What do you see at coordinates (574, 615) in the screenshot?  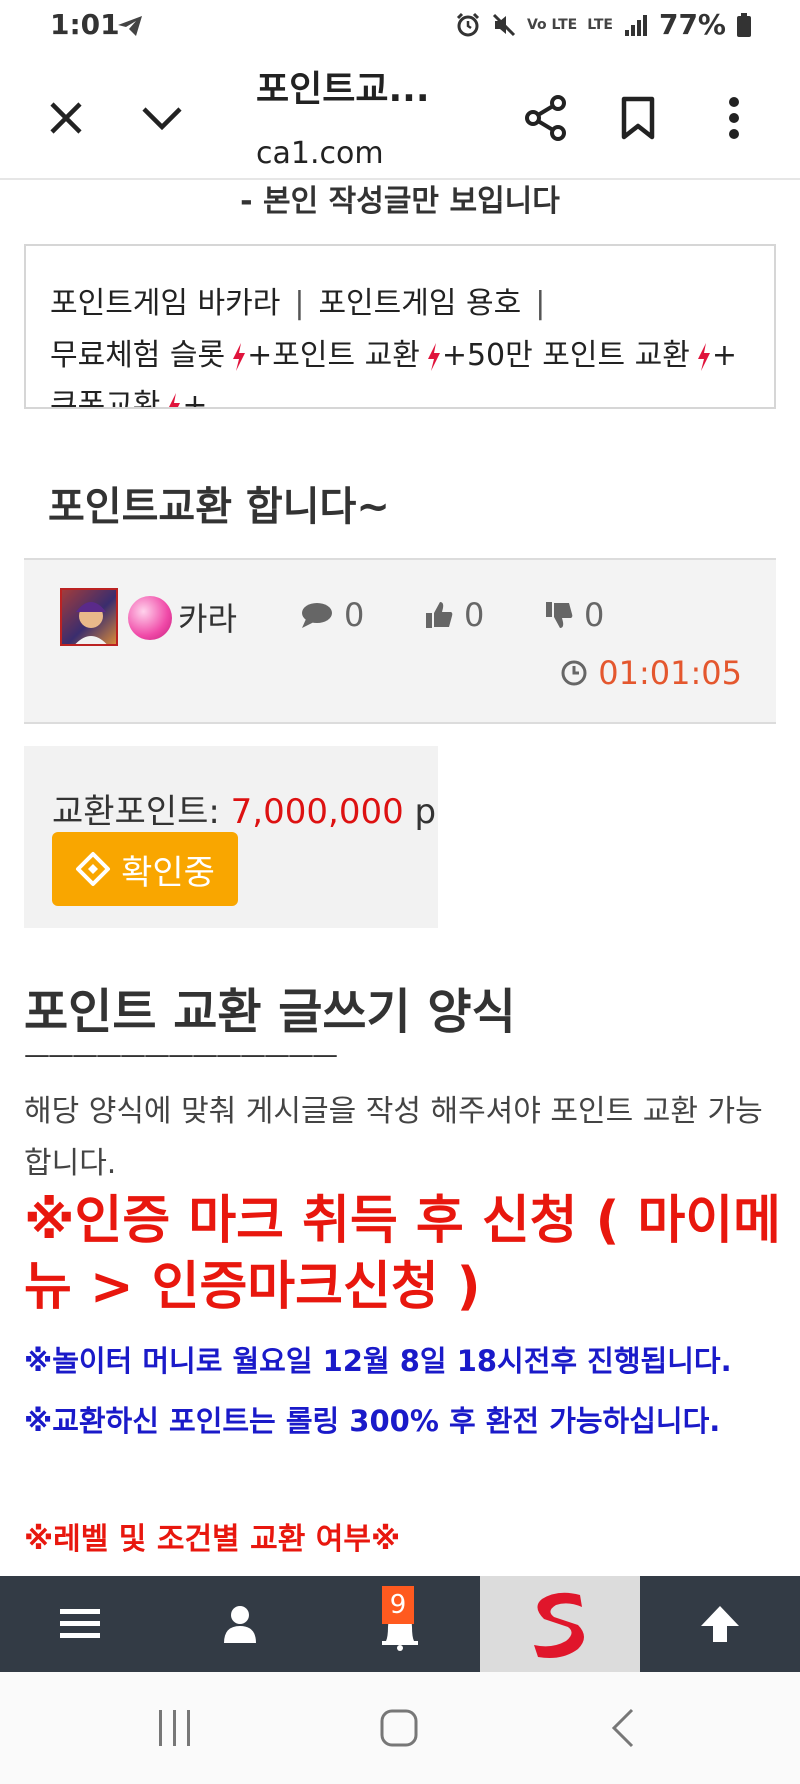 I see `dislike-count: 0` at bounding box center [574, 615].